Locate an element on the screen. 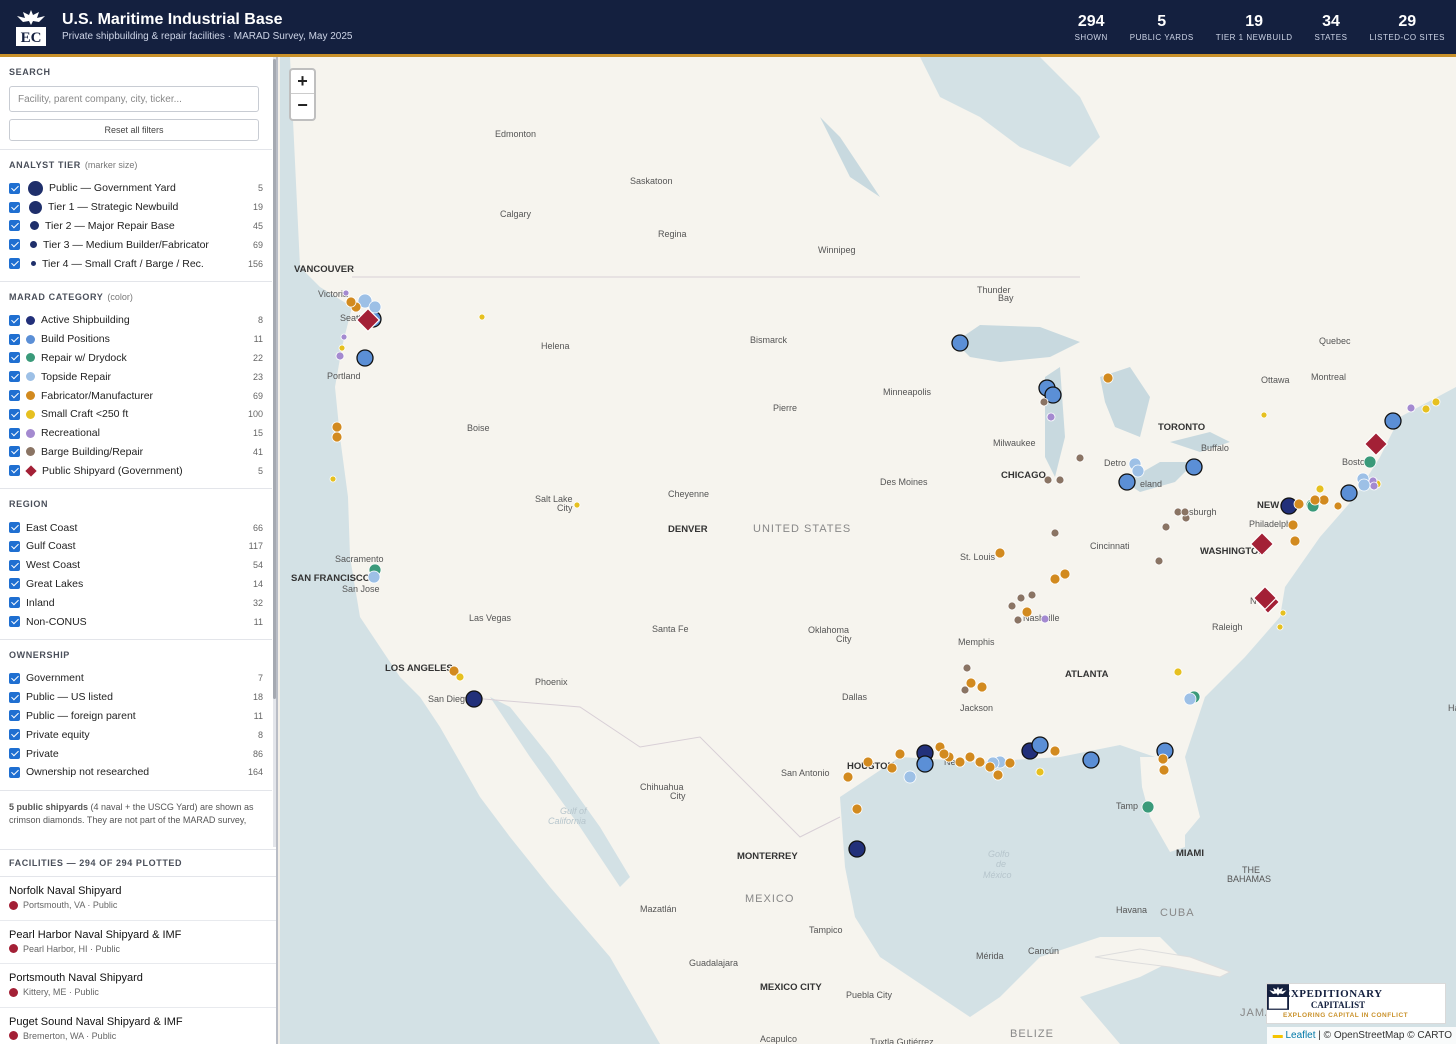 The height and width of the screenshot is (1044, 1456). own-filter-item: Ownership not researched 164 is located at coordinates (136, 772).